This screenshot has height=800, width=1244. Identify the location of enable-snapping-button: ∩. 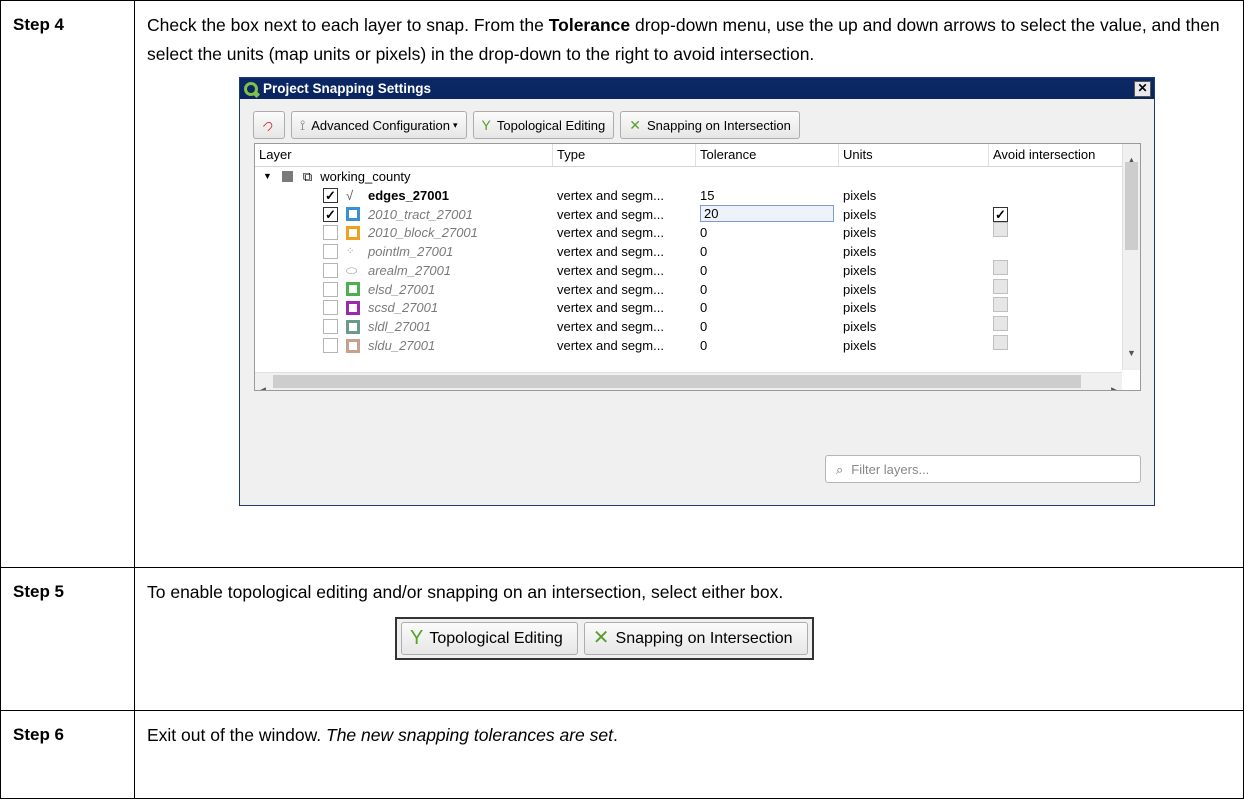
(269, 125).